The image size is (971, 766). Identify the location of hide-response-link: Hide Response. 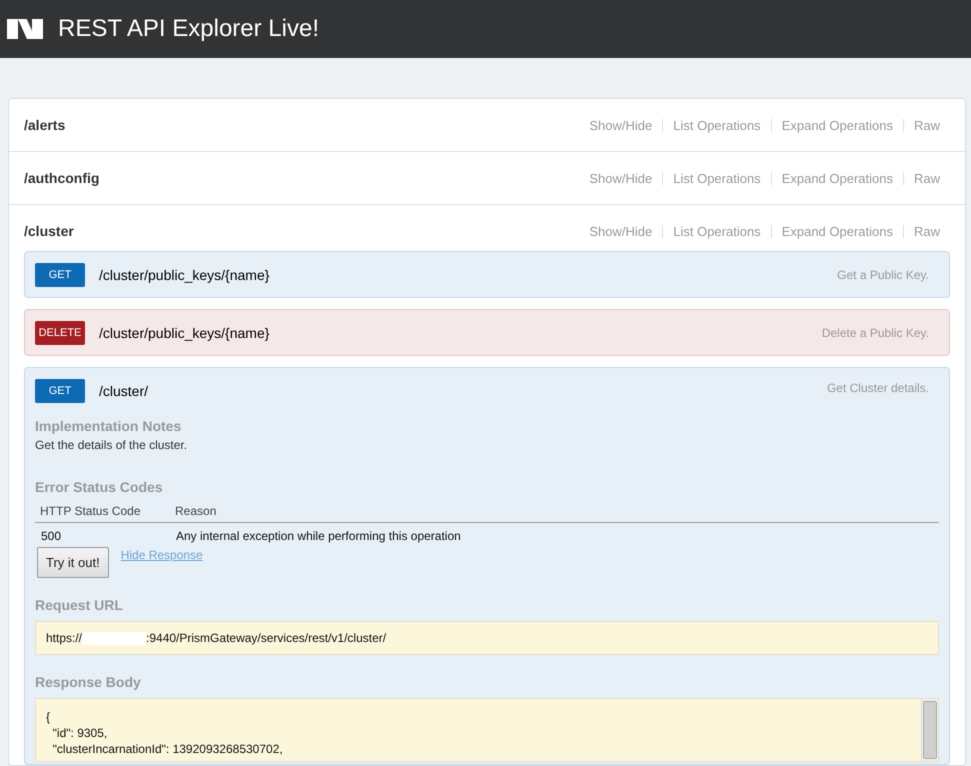
(161, 555).